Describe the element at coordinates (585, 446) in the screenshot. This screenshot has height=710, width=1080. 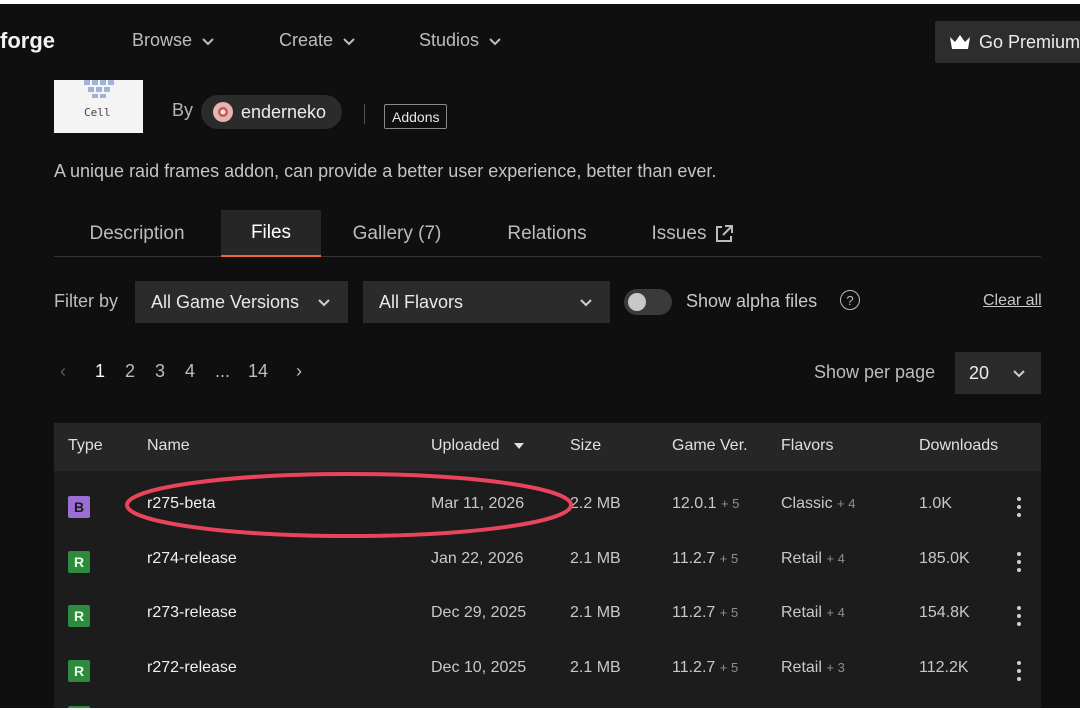
I see `header-size: Size` at that location.